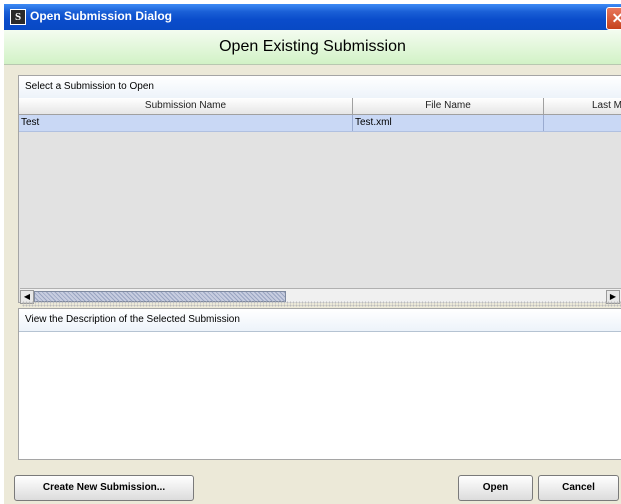  Describe the element at coordinates (186, 106) in the screenshot. I see `column-header-submission-name: Submission Name` at that location.